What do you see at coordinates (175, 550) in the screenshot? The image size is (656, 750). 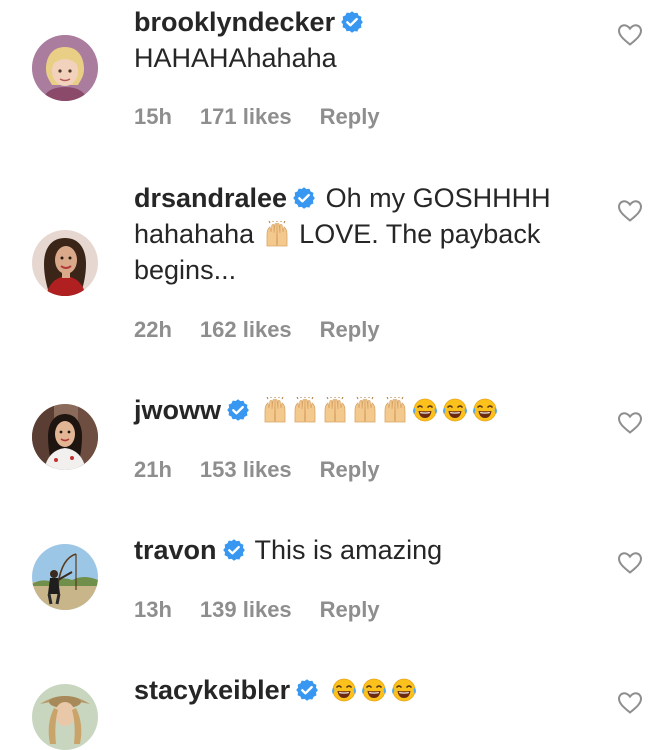 I see `username: travon` at bounding box center [175, 550].